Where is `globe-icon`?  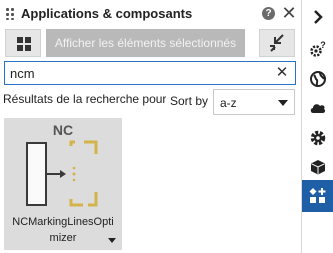 globe-icon is located at coordinates (318, 79).